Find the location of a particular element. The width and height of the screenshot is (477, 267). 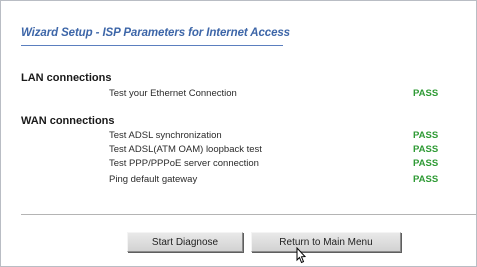

wan-test-status-ping: PASS is located at coordinates (426, 179).